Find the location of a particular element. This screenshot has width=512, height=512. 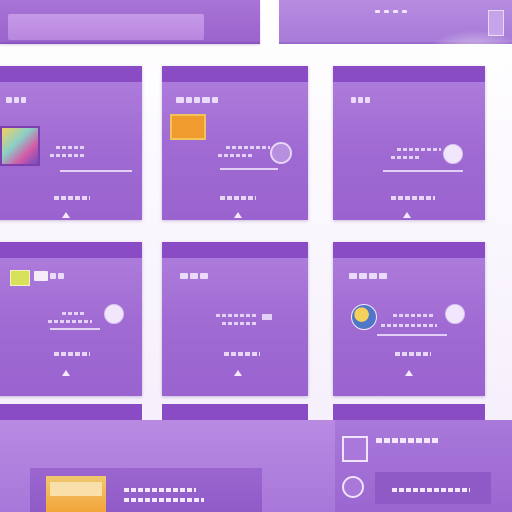

top-toolbar-left is located at coordinates (130, 22).